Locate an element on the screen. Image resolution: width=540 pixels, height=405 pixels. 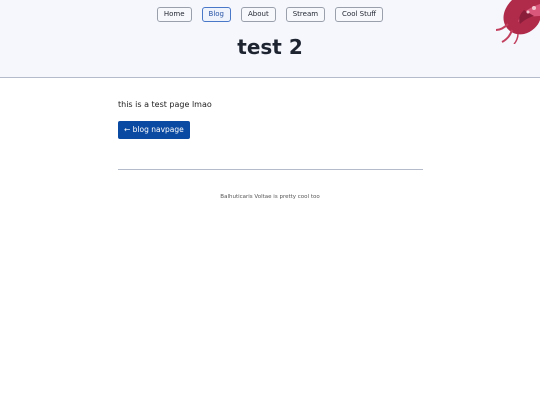
main-nav: Home Blog About Stream Cool Stuff is located at coordinates (270, 14).